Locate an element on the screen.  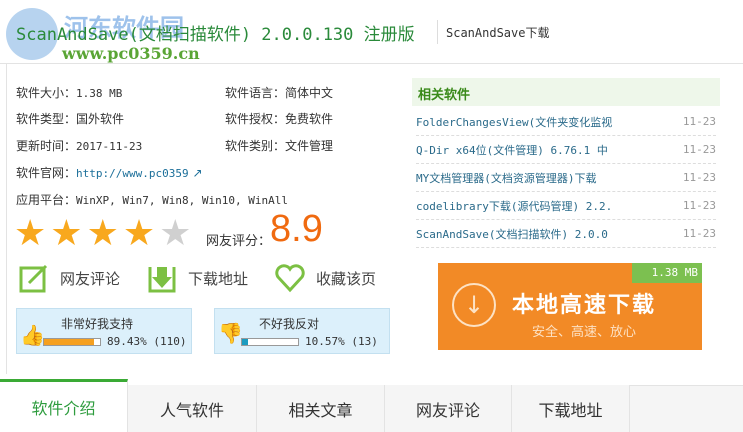
download-title: 本地高速下载 is located at coordinates (584, 305).